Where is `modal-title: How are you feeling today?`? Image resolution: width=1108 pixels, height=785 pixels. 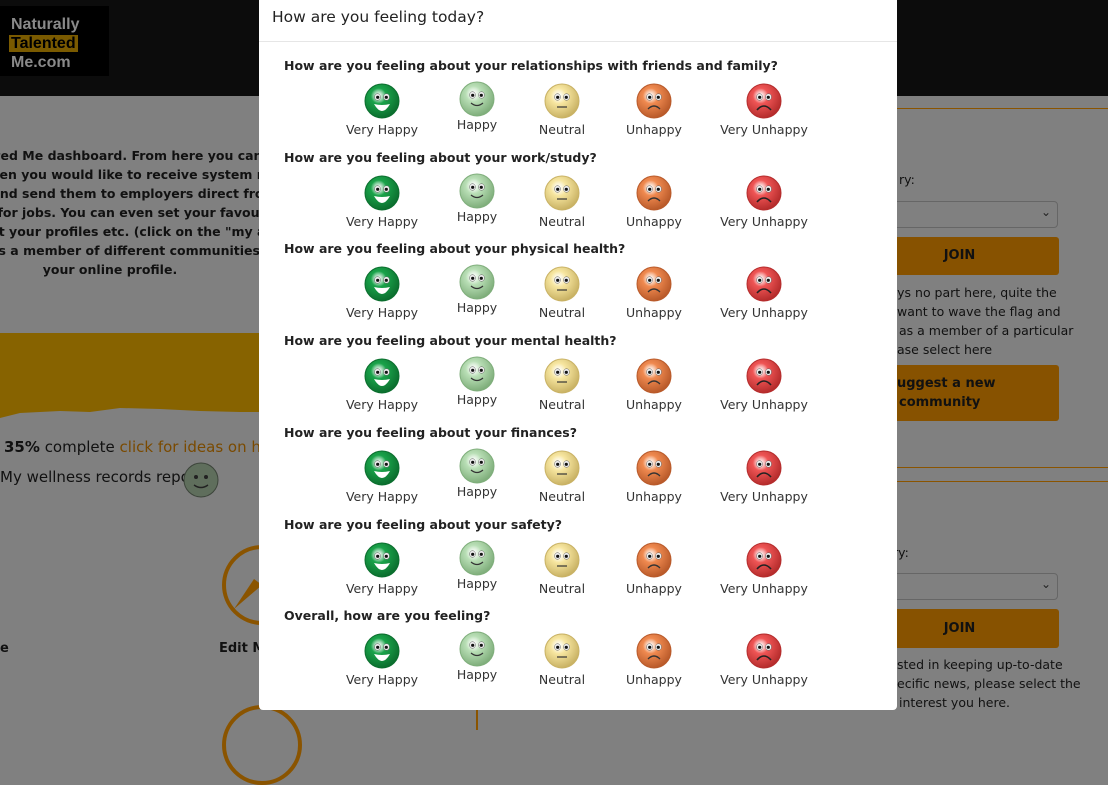 modal-title: How are you feeling today? is located at coordinates (378, 17).